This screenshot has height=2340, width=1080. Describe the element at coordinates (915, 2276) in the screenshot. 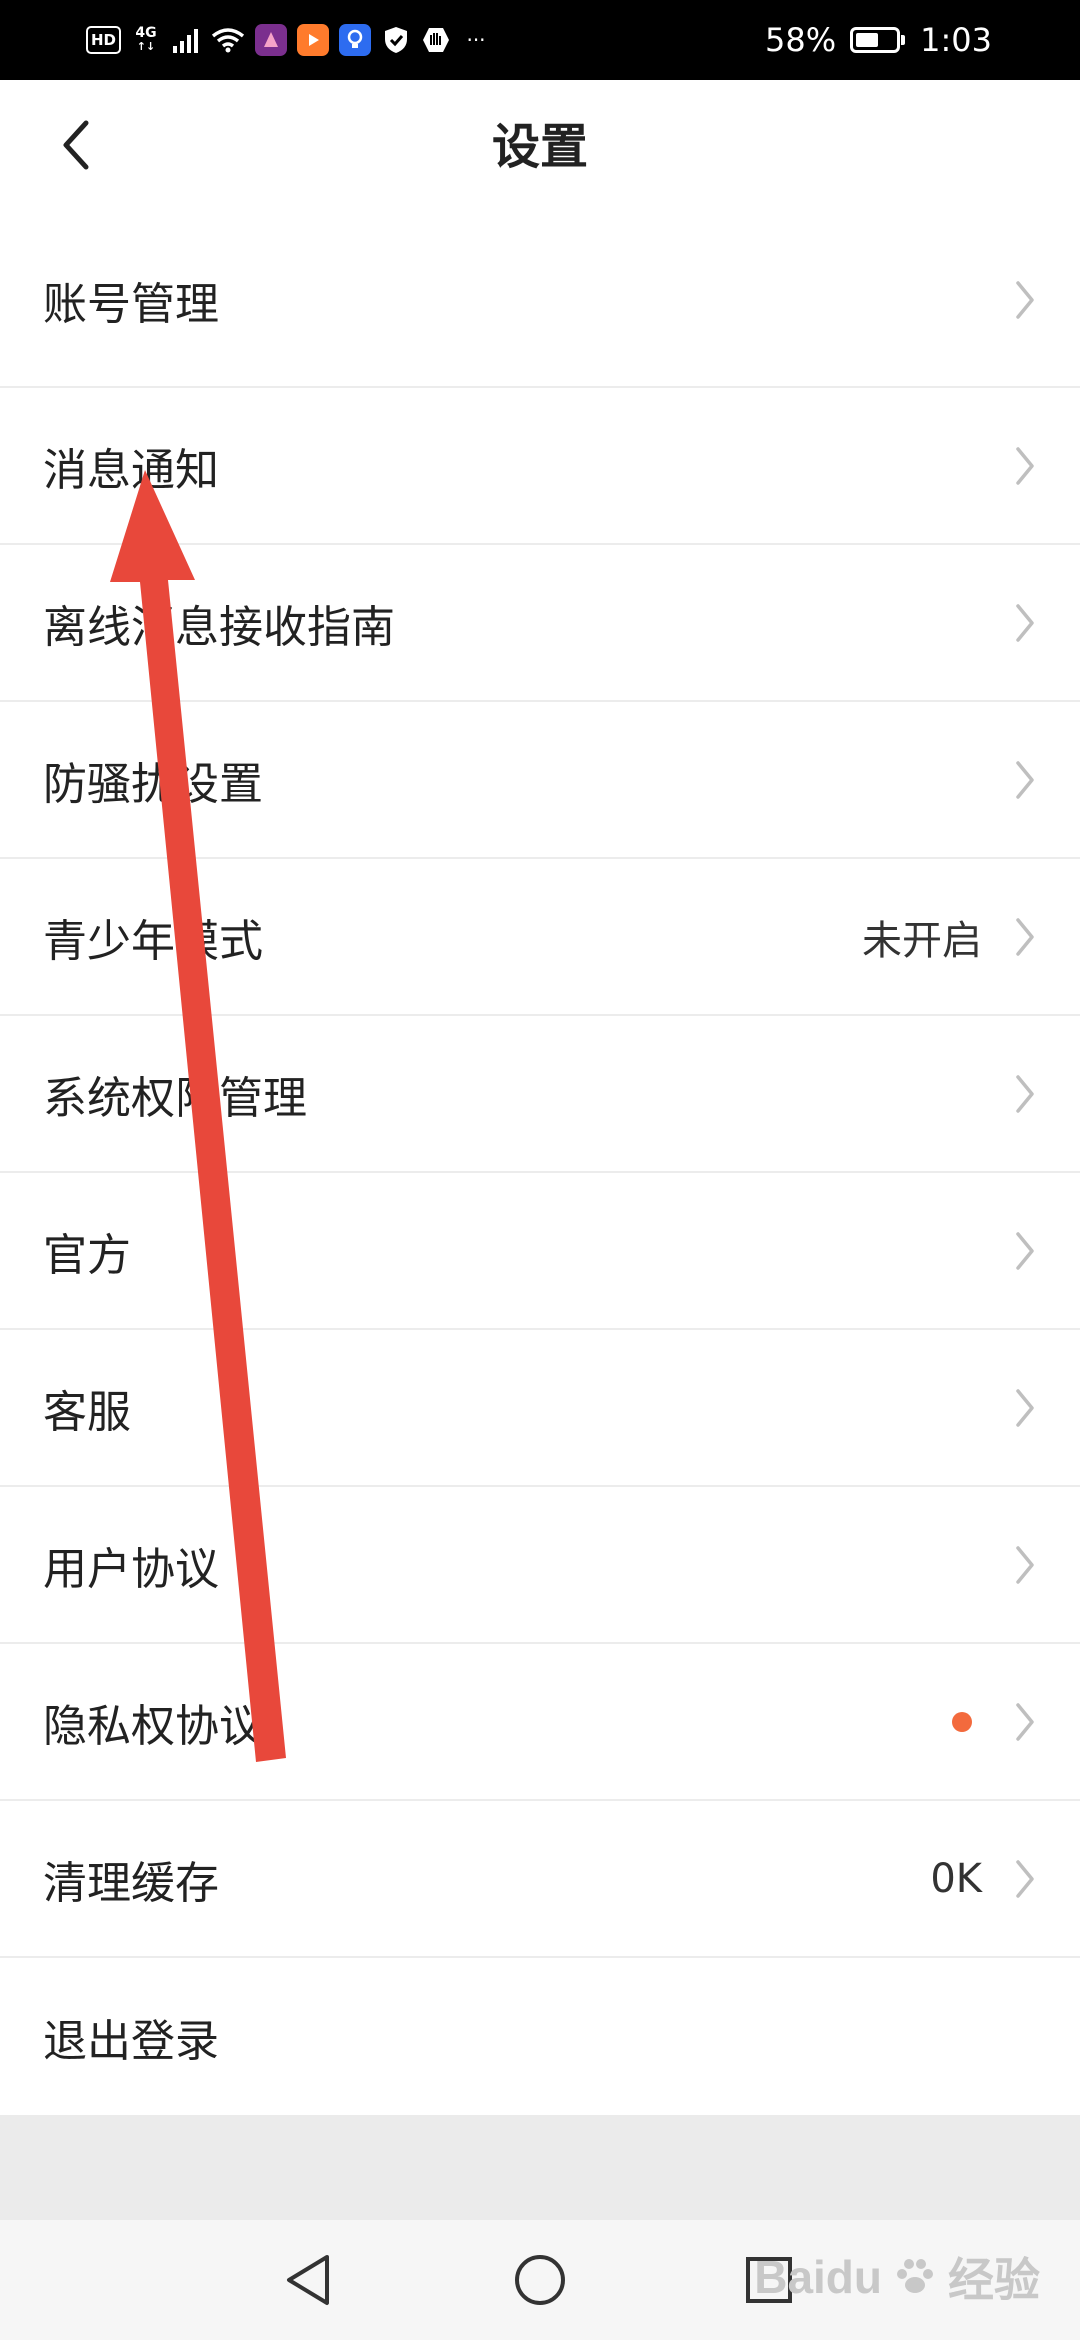

I see `paw-icon` at that location.